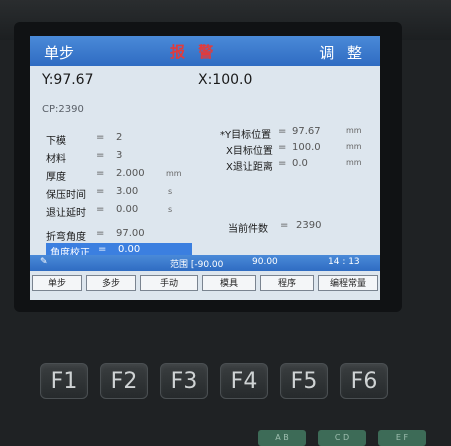  I want to click on clock: 14 : 13, so click(344, 262).